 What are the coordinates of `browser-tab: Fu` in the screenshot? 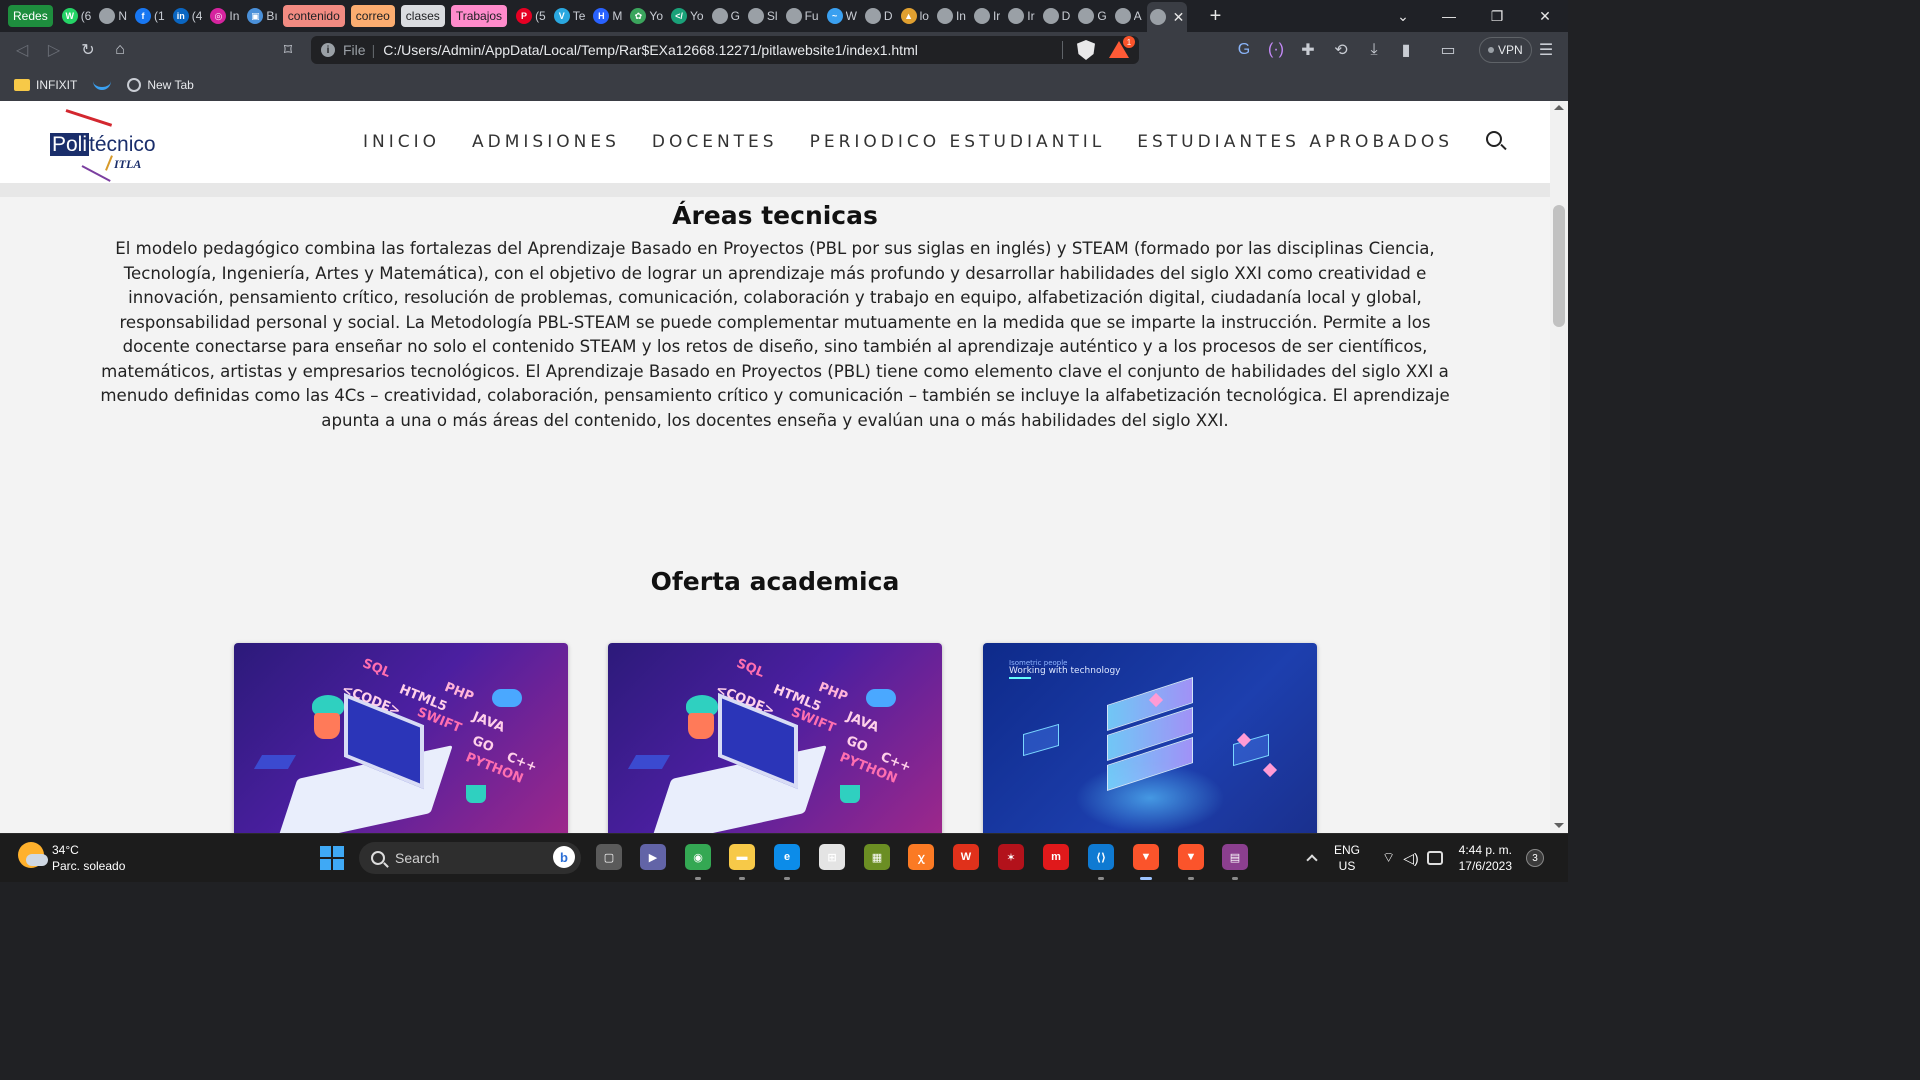 It's located at (802, 16).